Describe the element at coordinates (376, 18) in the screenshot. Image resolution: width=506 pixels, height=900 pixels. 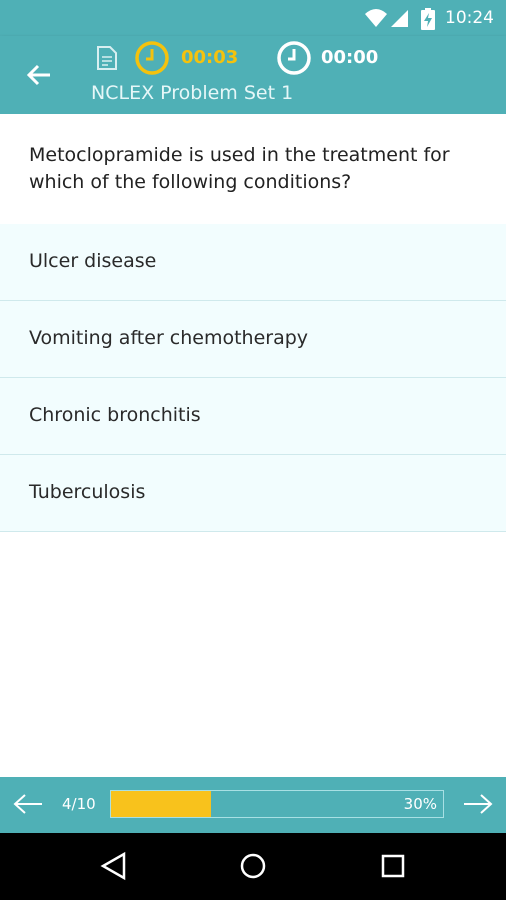
I see `wifi-icon` at that location.